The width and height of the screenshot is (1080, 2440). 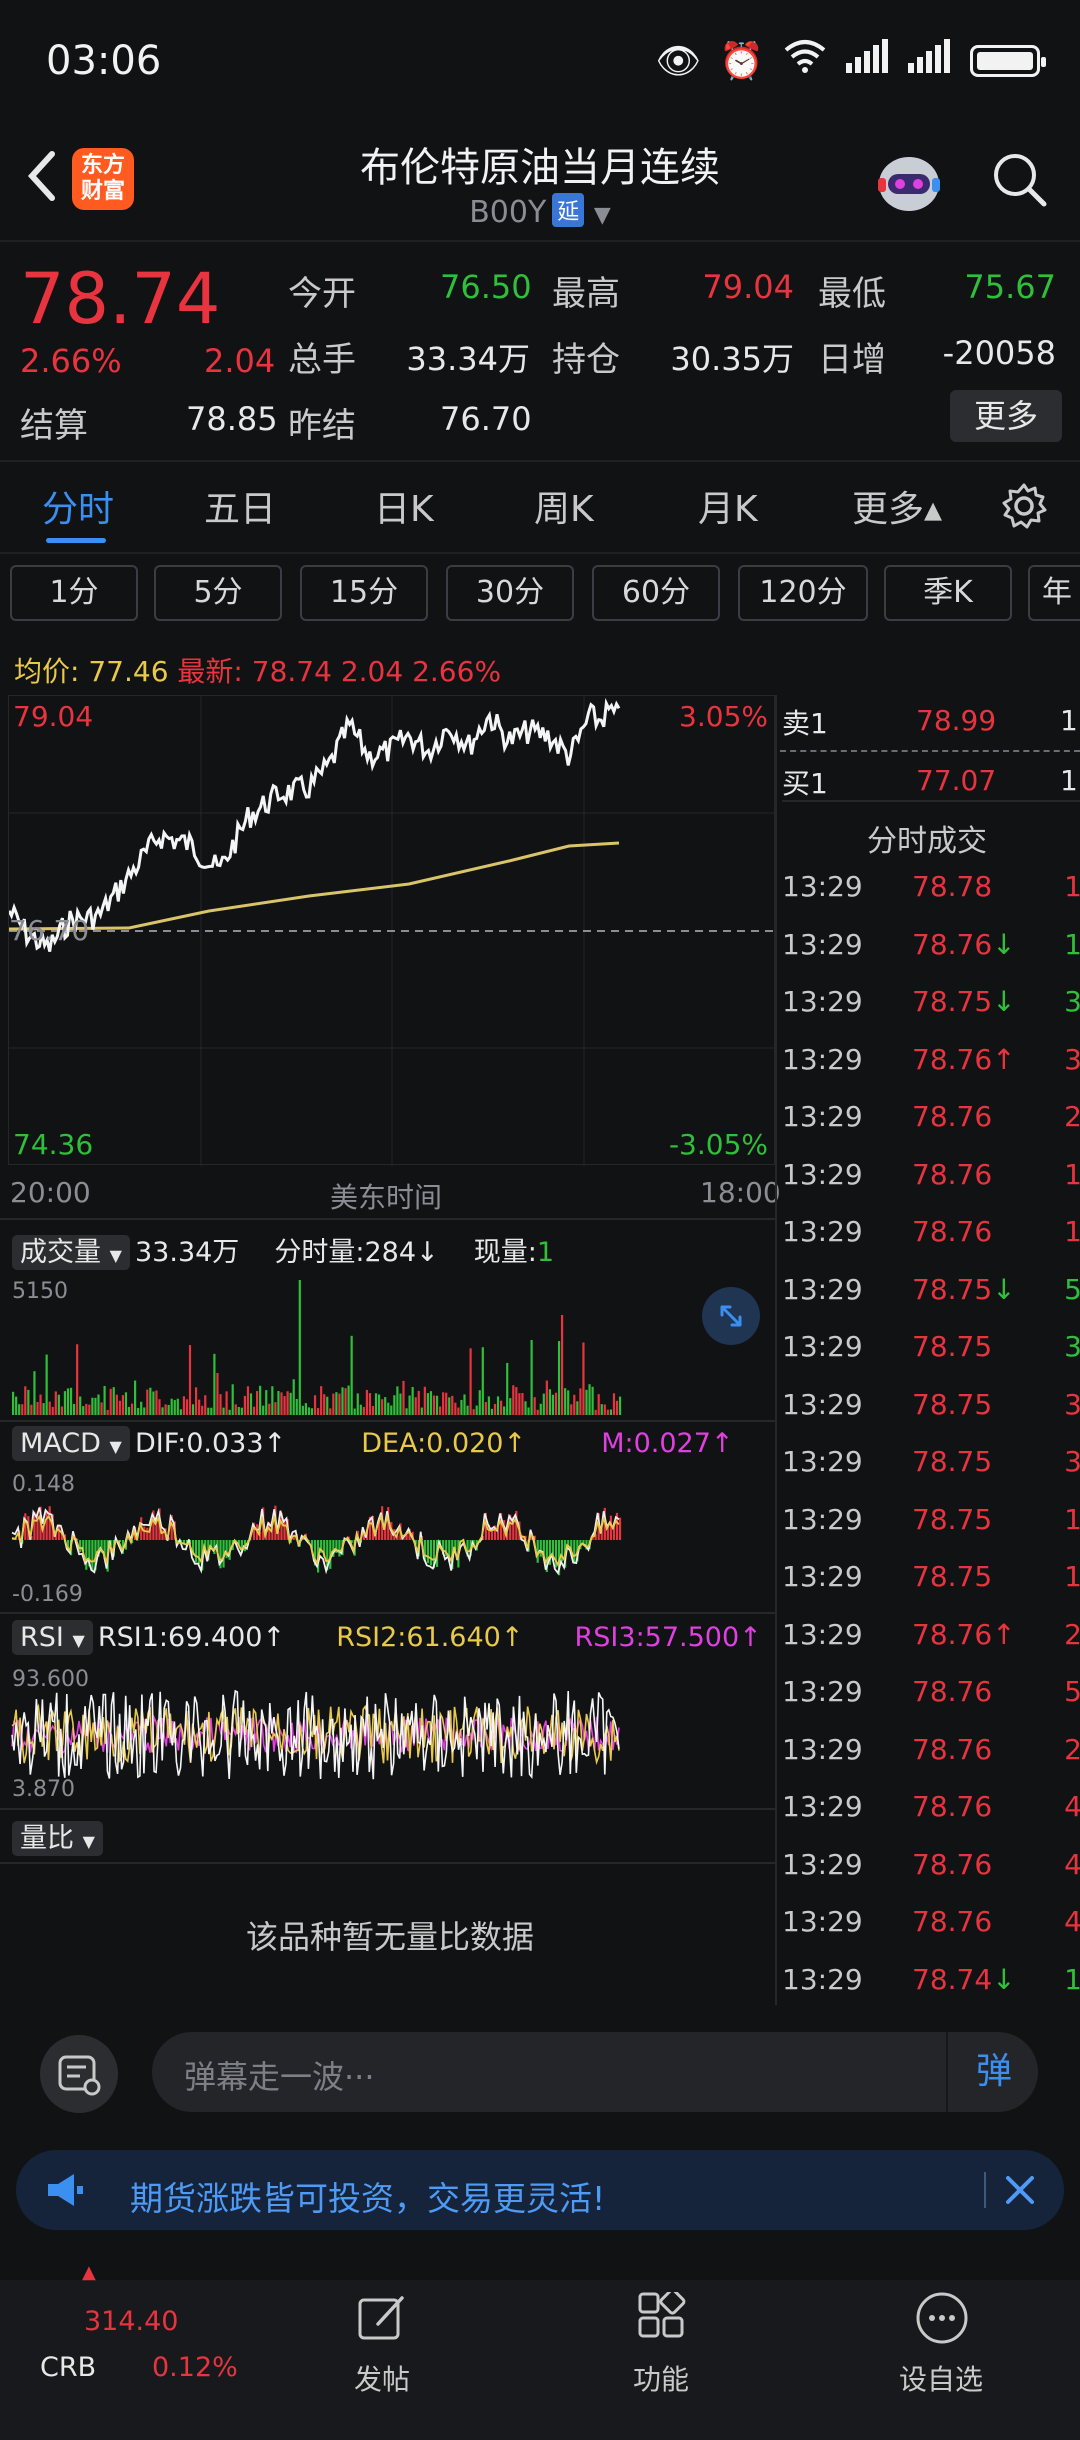 What do you see at coordinates (952, 1691) in the screenshot?
I see `trade-price: 78.76` at bounding box center [952, 1691].